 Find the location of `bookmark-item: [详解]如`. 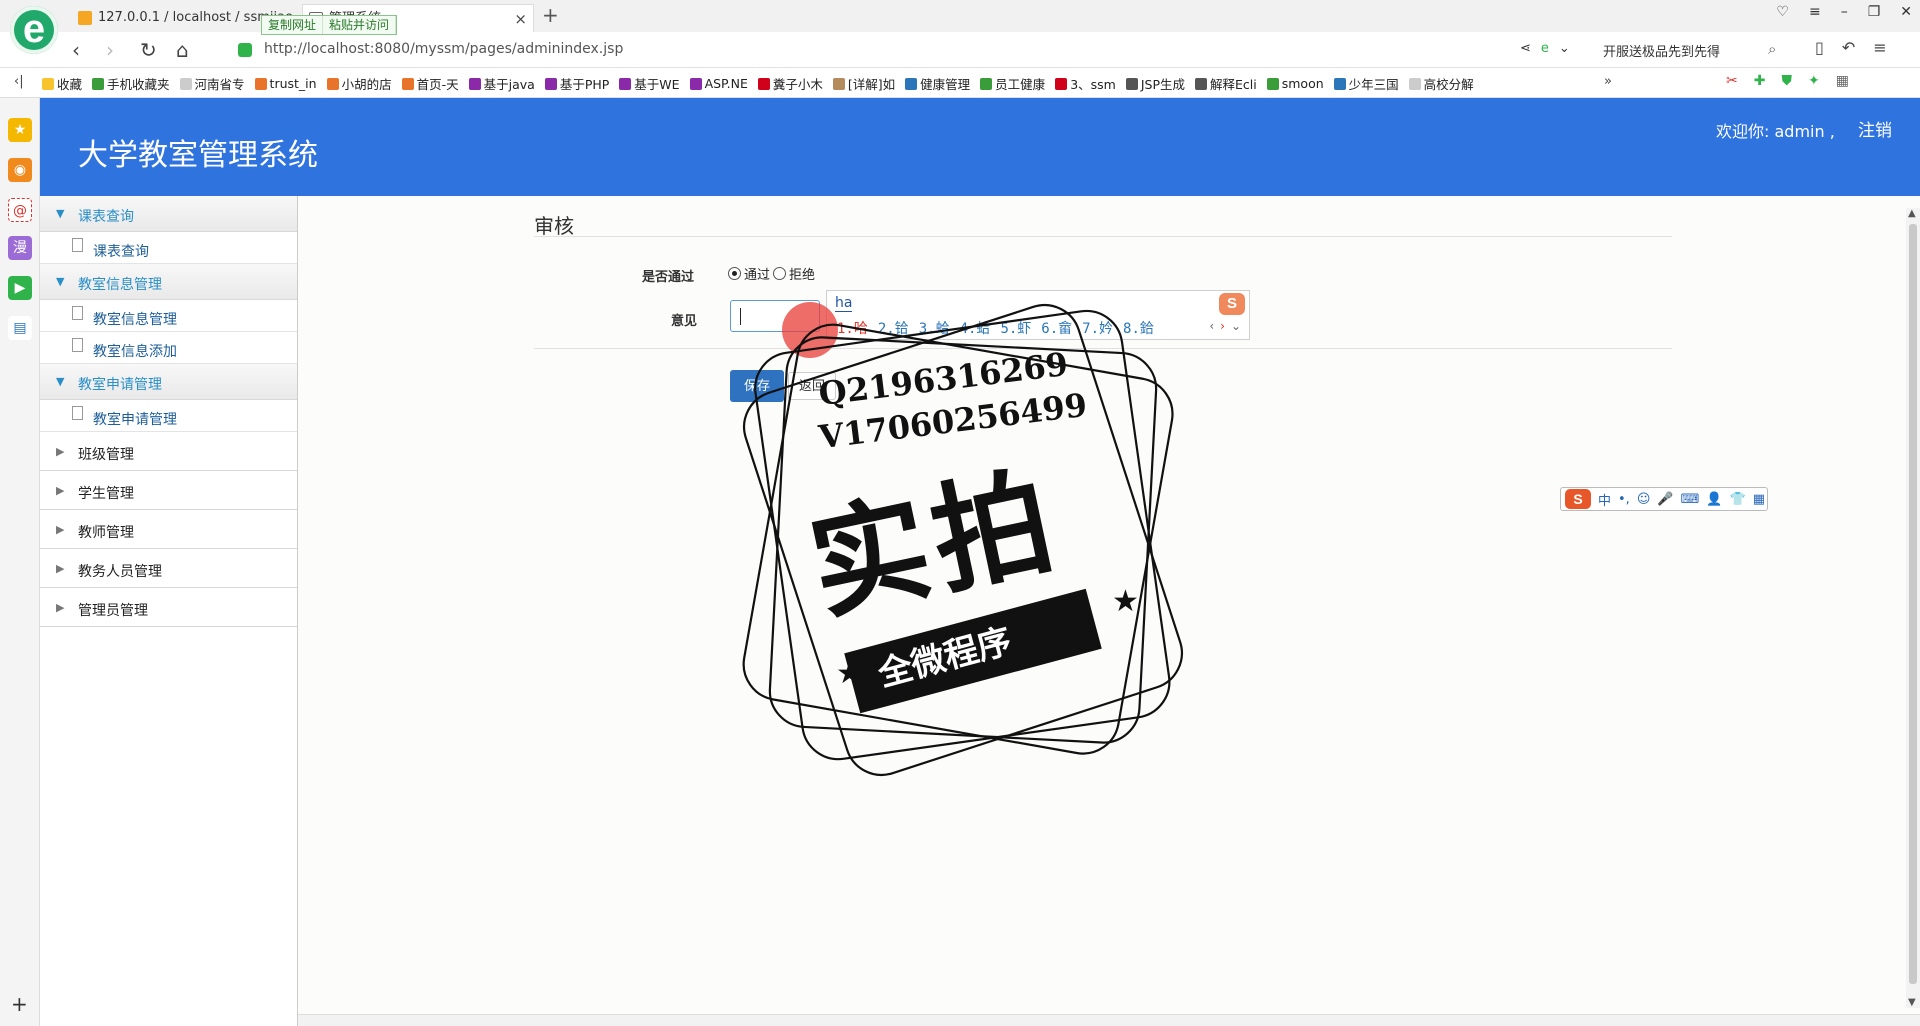

bookmark-item: [详解]如 is located at coordinates (863, 83).